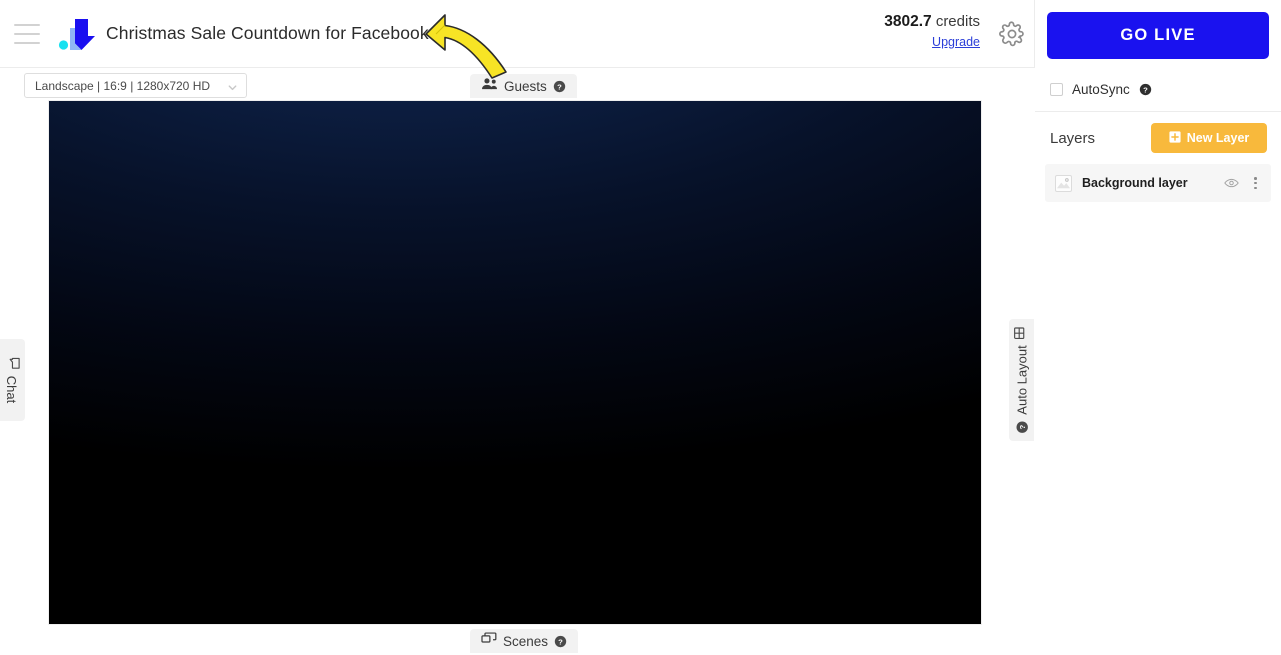 The height and width of the screenshot is (655, 1281). What do you see at coordinates (13, 363) in the screenshot?
I see `chat-bubble-icon` at bounding box center [13, 363].